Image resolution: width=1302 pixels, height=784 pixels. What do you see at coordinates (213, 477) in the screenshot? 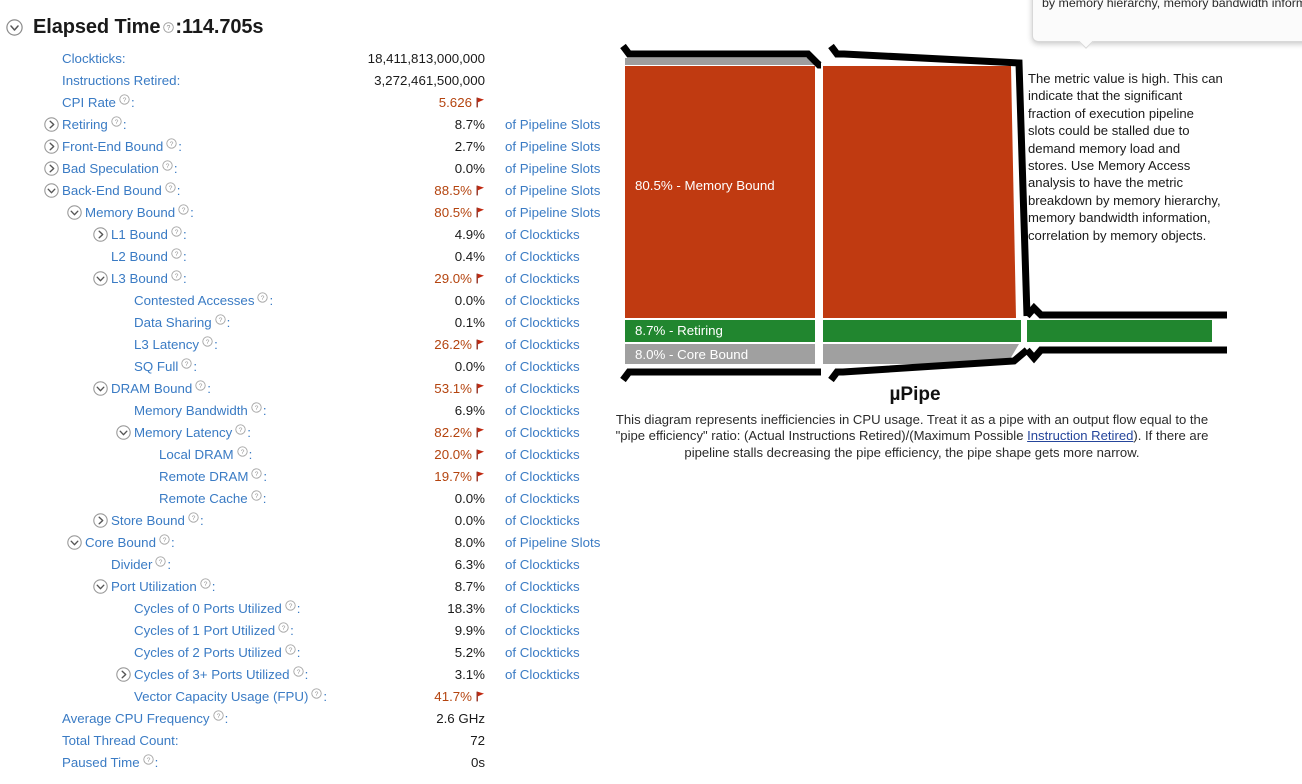
I see `metric-label: Remote DRAM?:` at bounding box center [213, 477].